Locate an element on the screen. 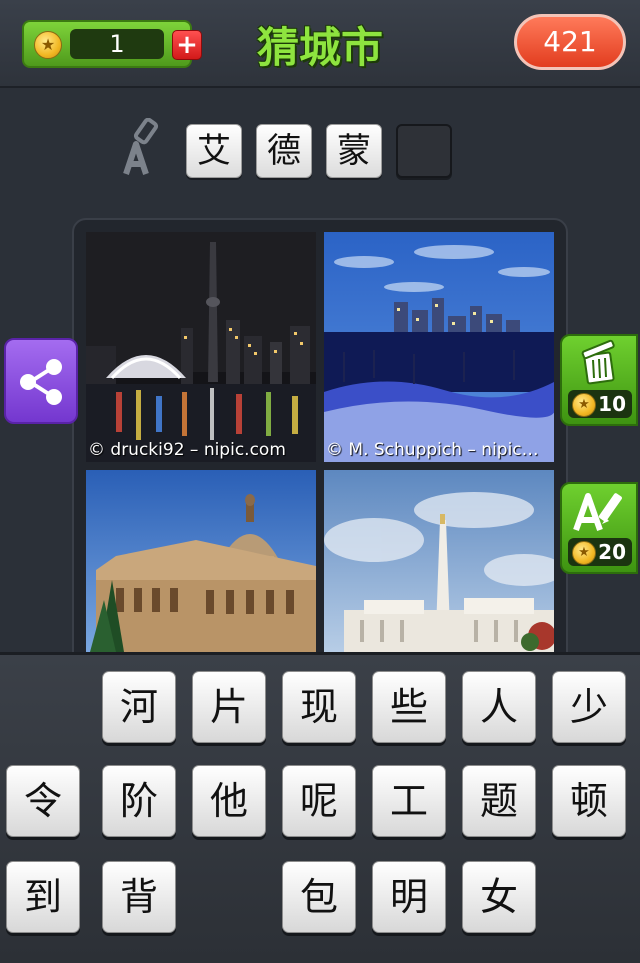 Image resolution: width=640 pixels, height=963 pixels. photo-credit: © drucki92 – nipic.com is located at coordinates (187, 450).